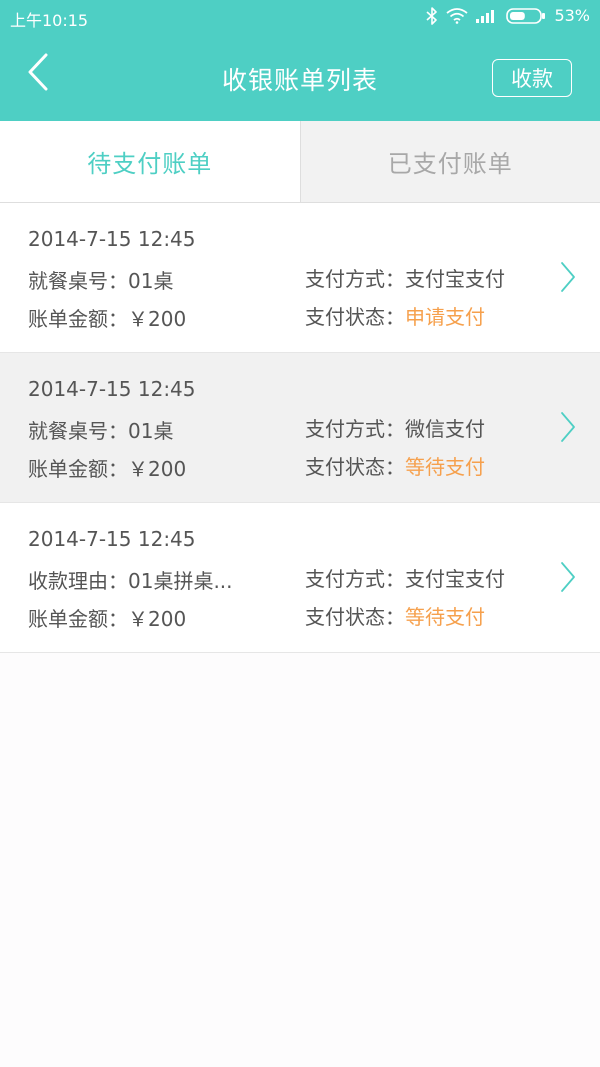 This screenshot has width=600, height=1067. I want to click on status-time: 上午10:15, so click(49, 20).